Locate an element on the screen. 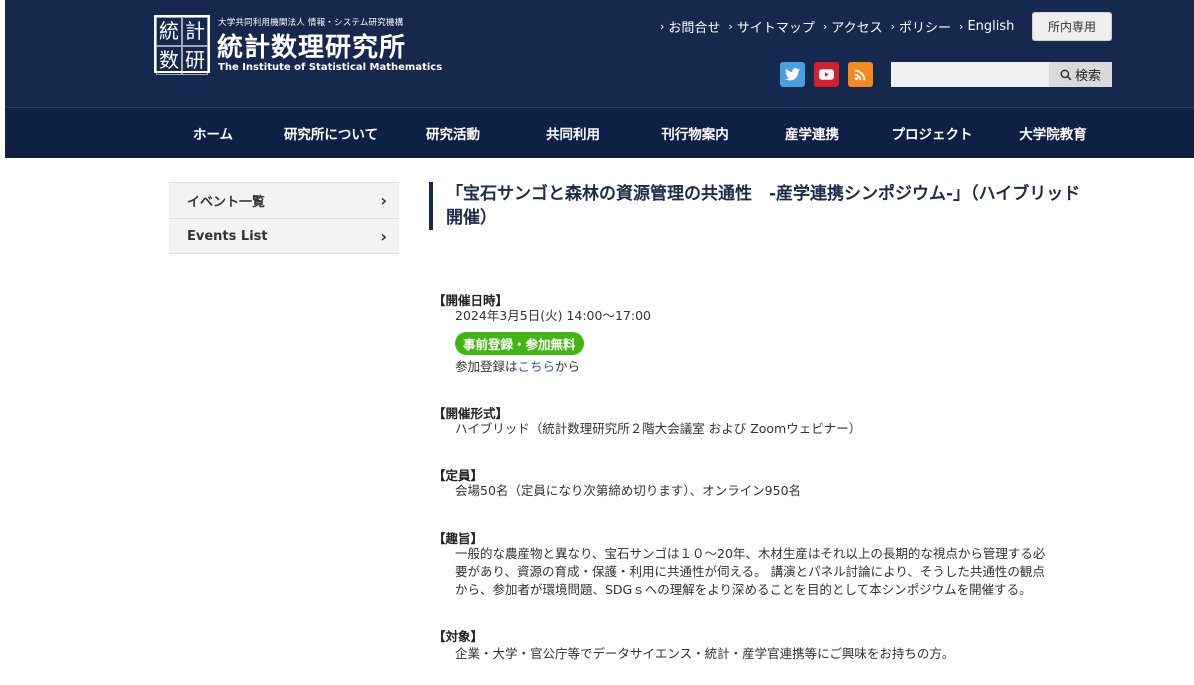 Image resolution: width=1194 pixels, height=685 pixels. staff-only-button: 所内専用 is located at coordinates (1072, 26).